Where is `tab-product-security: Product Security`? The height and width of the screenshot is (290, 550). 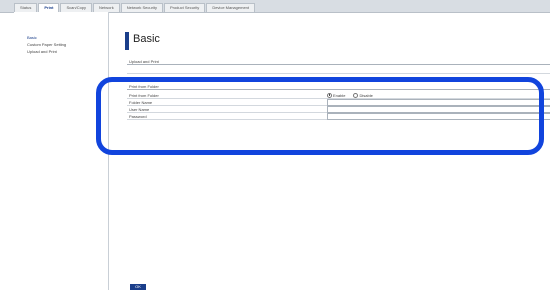
tab-product-security: Product Security is located at coordinates (184, 7).